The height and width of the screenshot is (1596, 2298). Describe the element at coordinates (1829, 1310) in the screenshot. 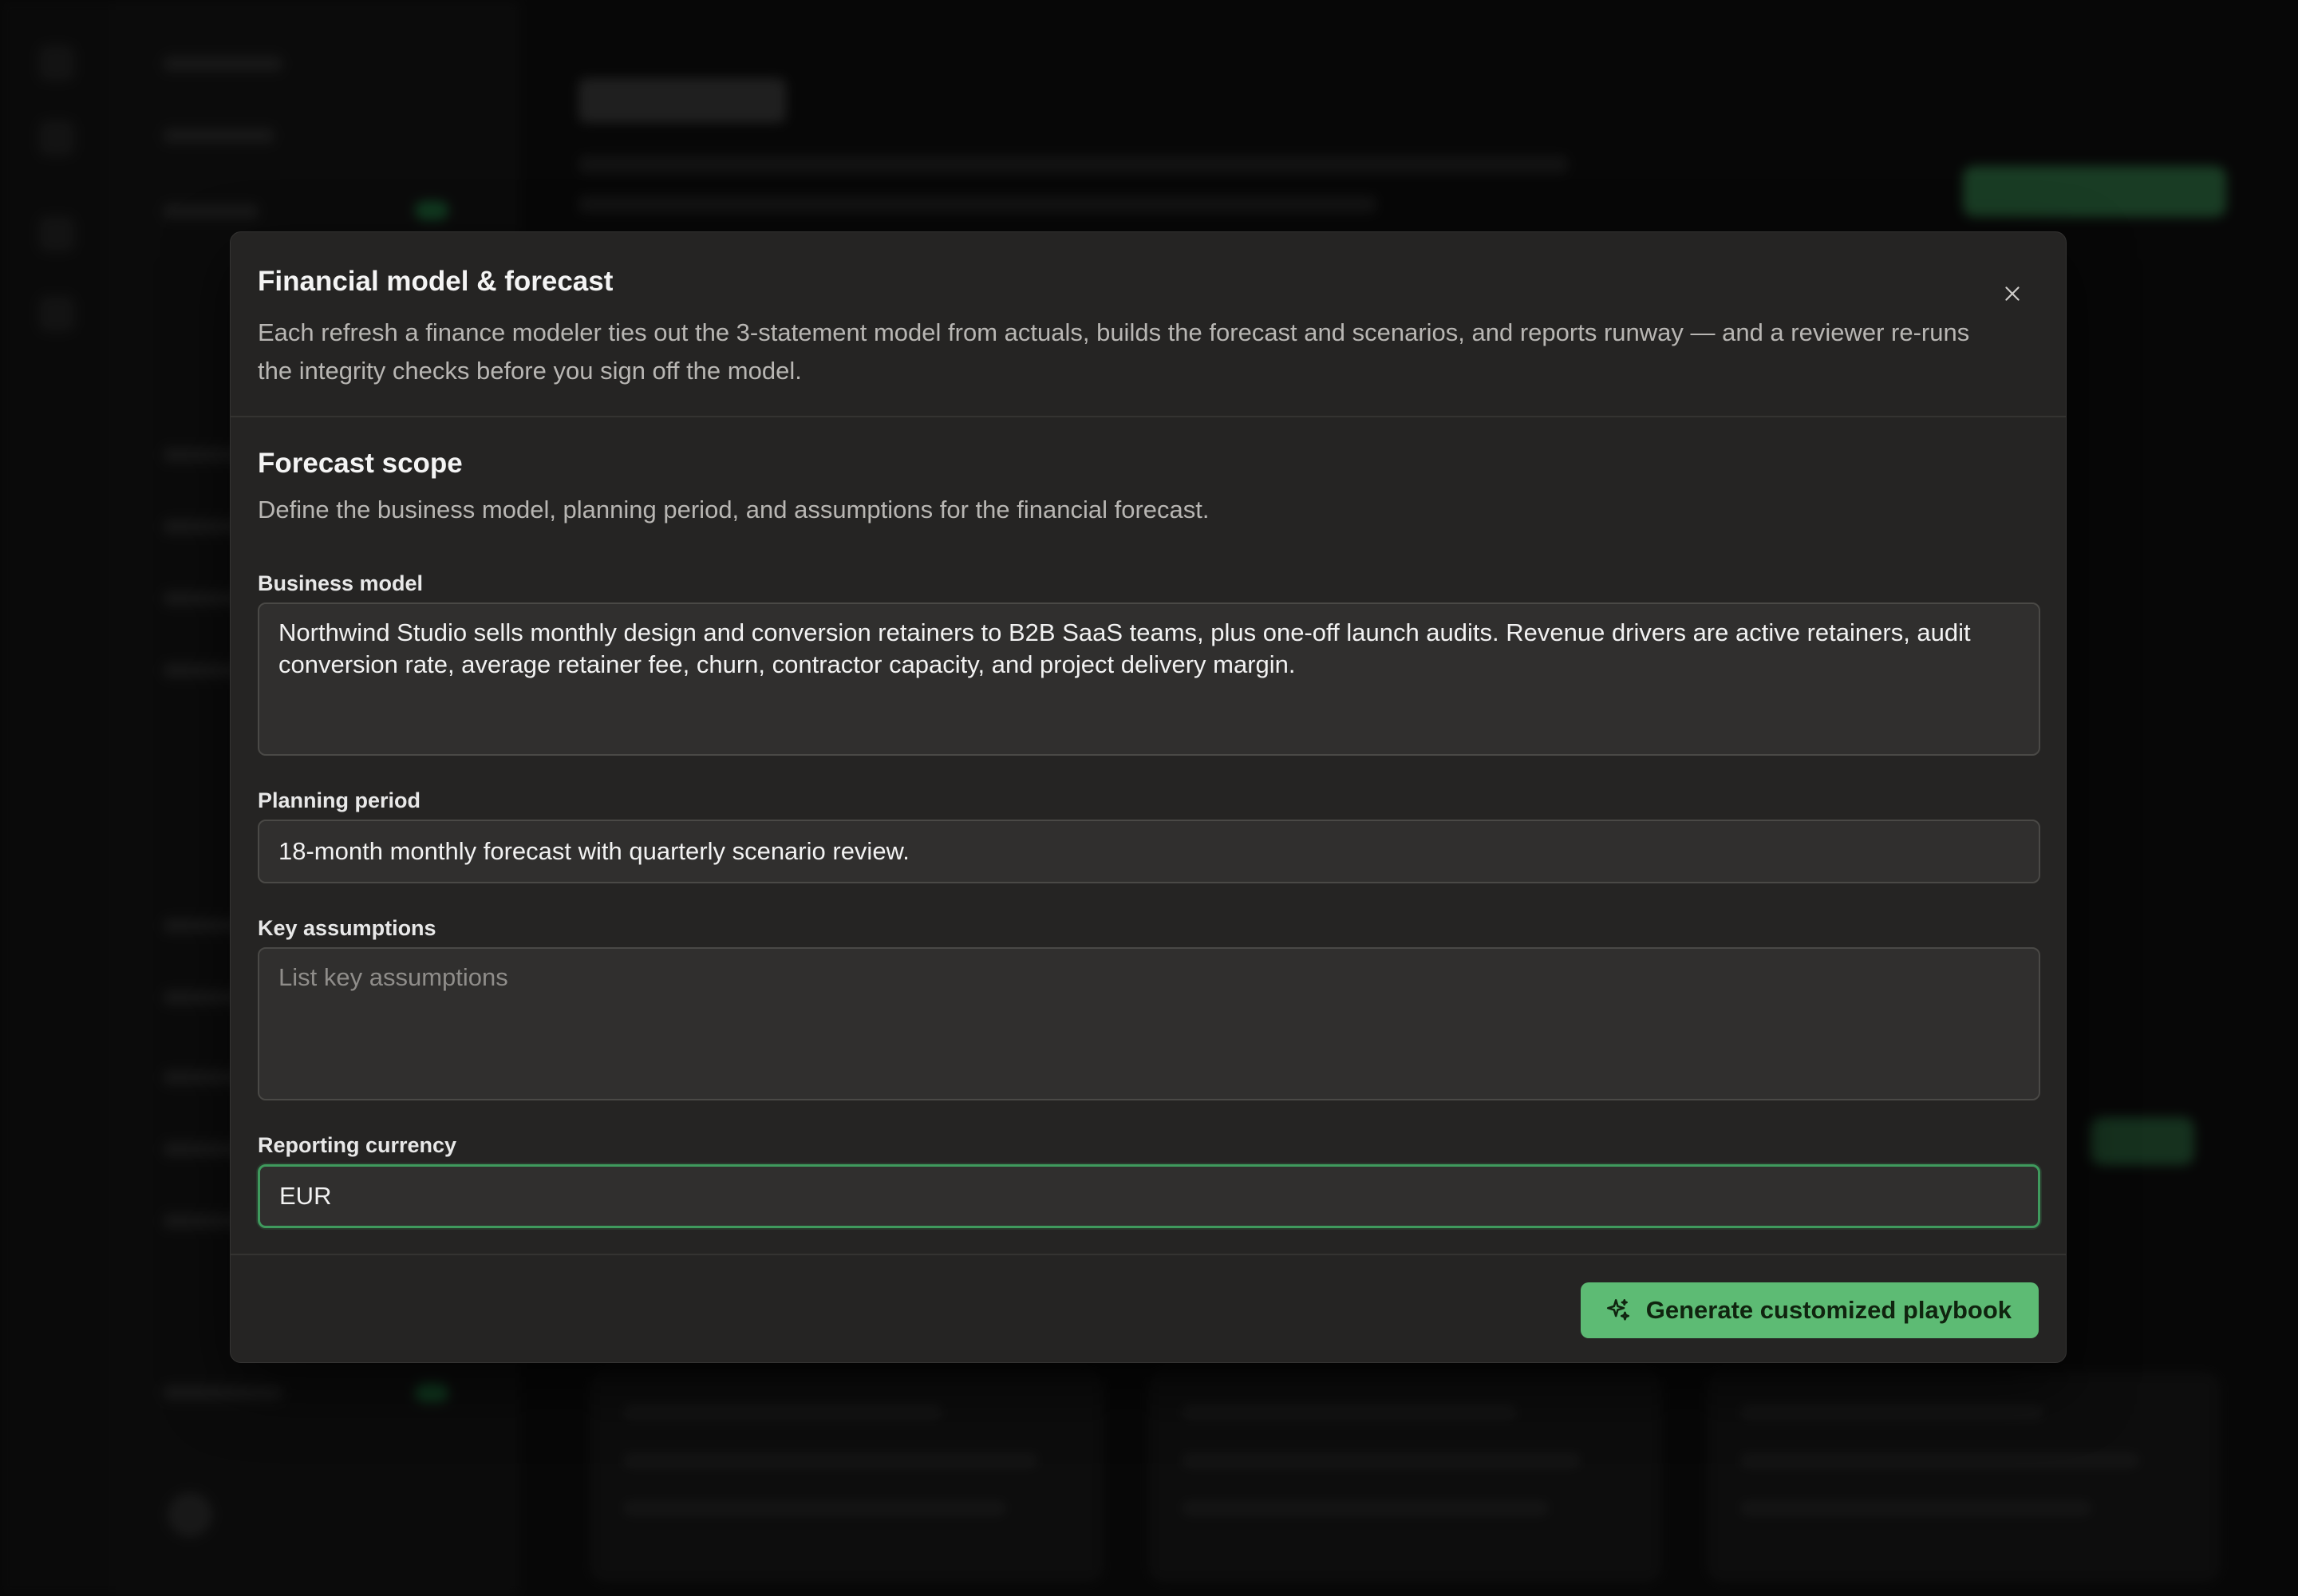

I see `generate-playbook-label: Generate customized playbook` at that location.